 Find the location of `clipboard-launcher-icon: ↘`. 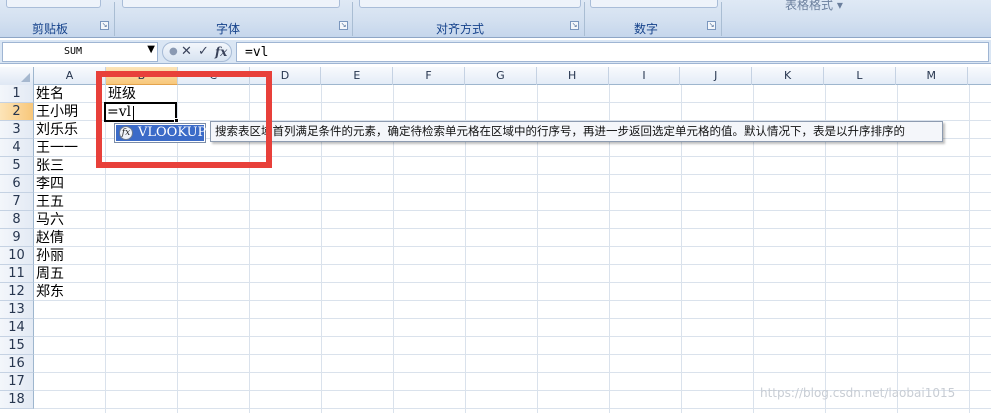

clipboard-launcher-icon: ↘ is located at coordinates (104, 25).